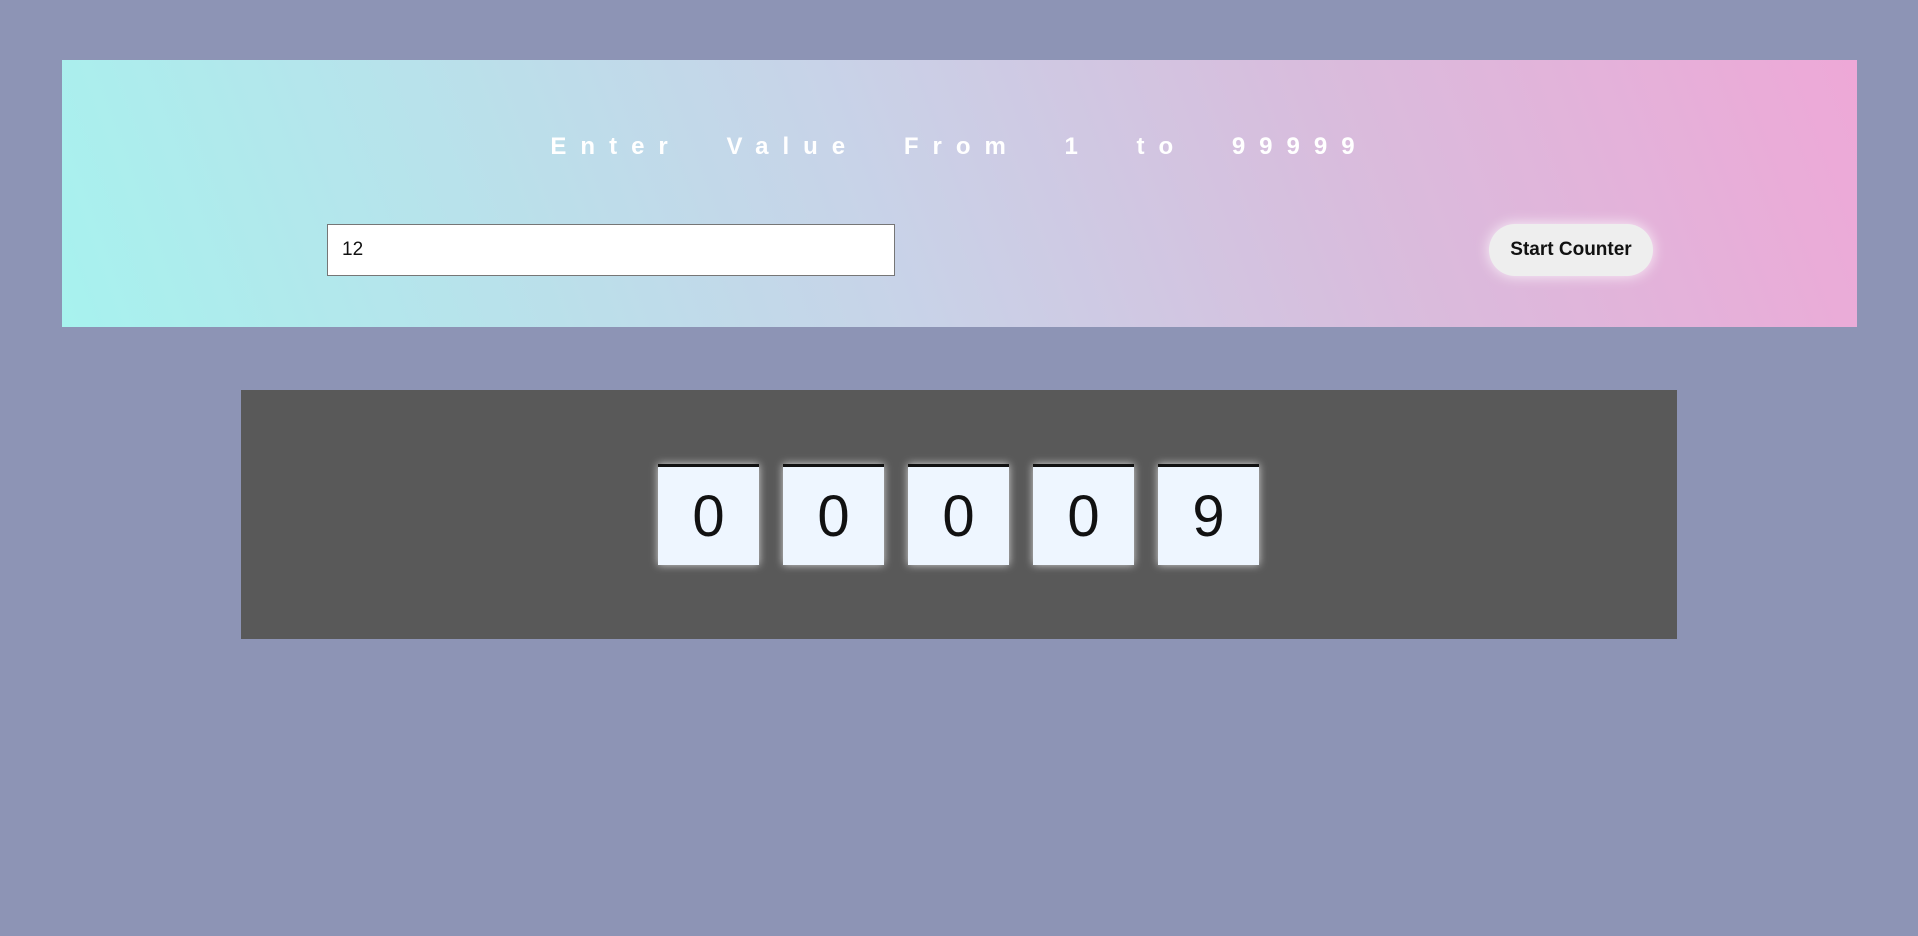 This screenshot has height=936, width=1918. I want to click on counter-digits: 0 0 0 0 9, so click(958, 514).